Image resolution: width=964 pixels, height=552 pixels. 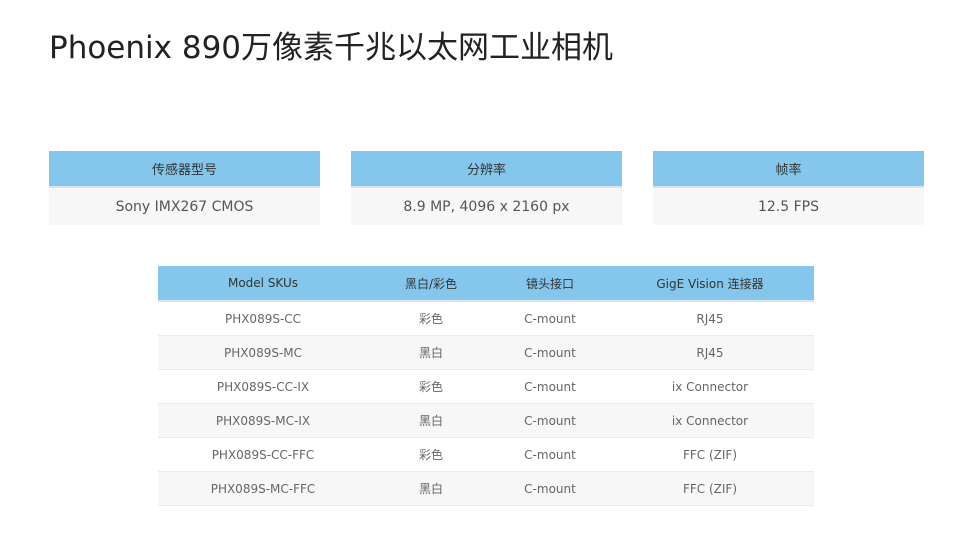 What do you see at coordinates (263, 386) in the screenshot?
I see `cell-sku: PHX089S-CC-IX` at bounding box center [263, 386].